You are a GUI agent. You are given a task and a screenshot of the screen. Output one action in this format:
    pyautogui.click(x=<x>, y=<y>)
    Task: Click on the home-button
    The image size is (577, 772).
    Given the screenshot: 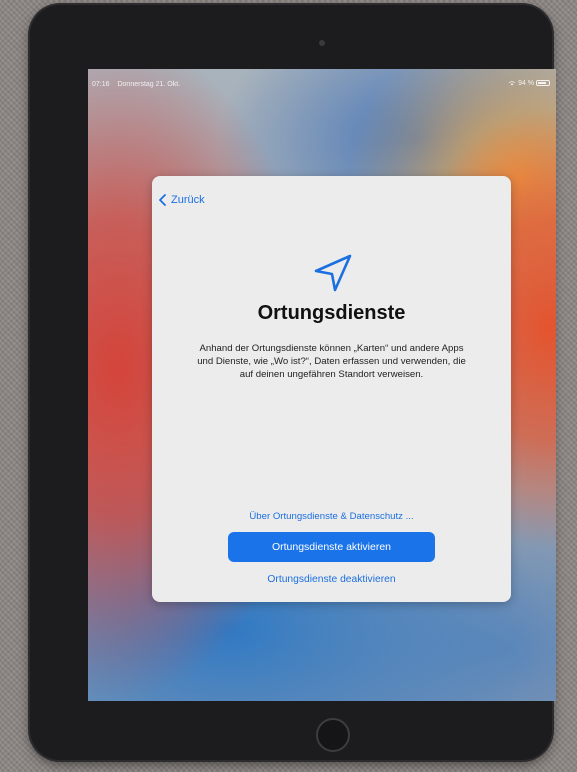 What is the action you would take?
    pyautogui.click(x=333, y=735)
    